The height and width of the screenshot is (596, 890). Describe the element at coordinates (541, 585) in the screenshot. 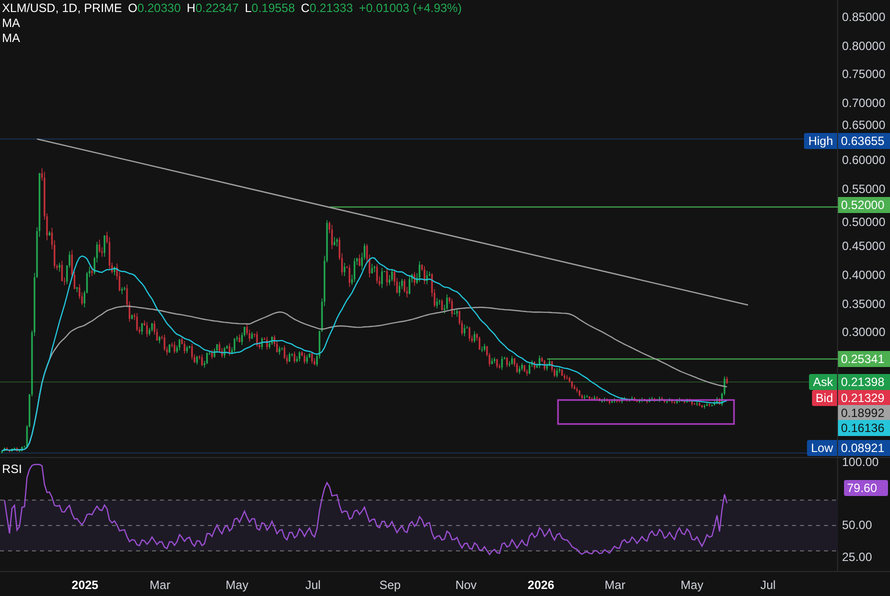

I see `time-axis-label: 2026` at that location.